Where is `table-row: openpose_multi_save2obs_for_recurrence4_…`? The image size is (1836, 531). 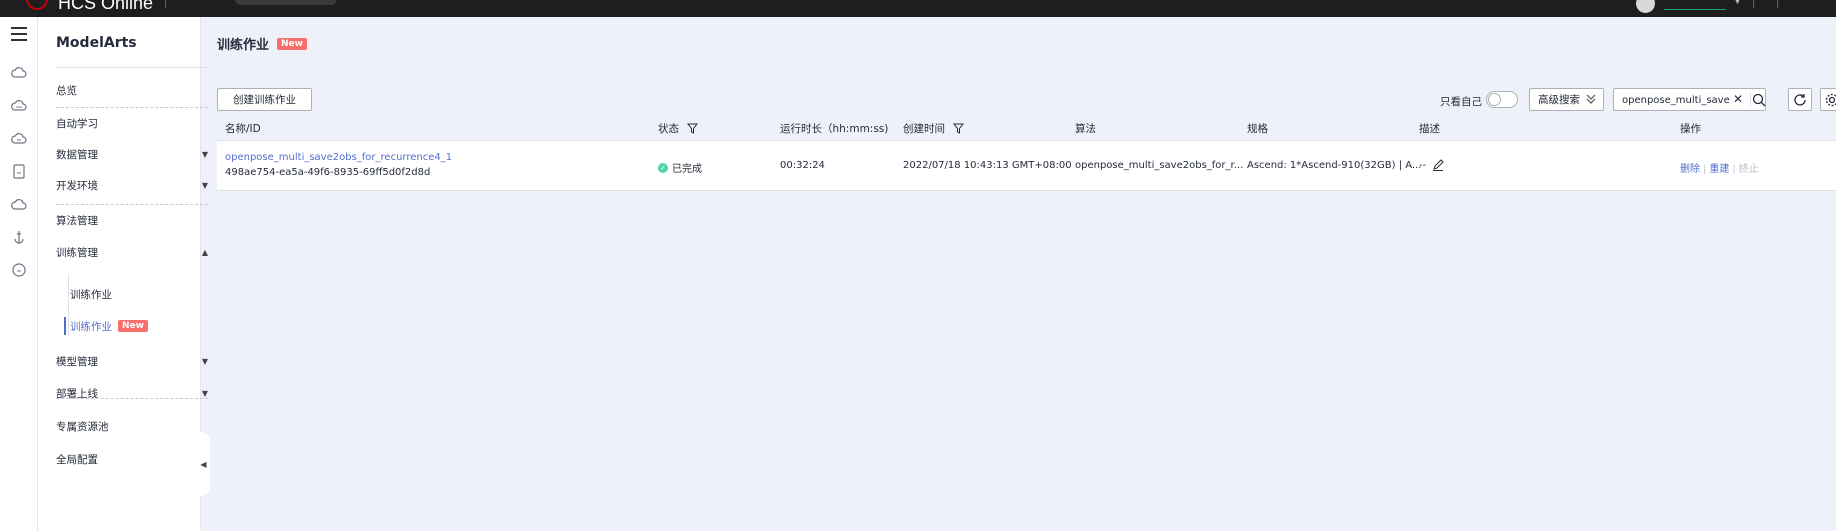
table-row: openpose_multi_save2obs_for_recurrence4_… is located at coordinates (1026, 166).